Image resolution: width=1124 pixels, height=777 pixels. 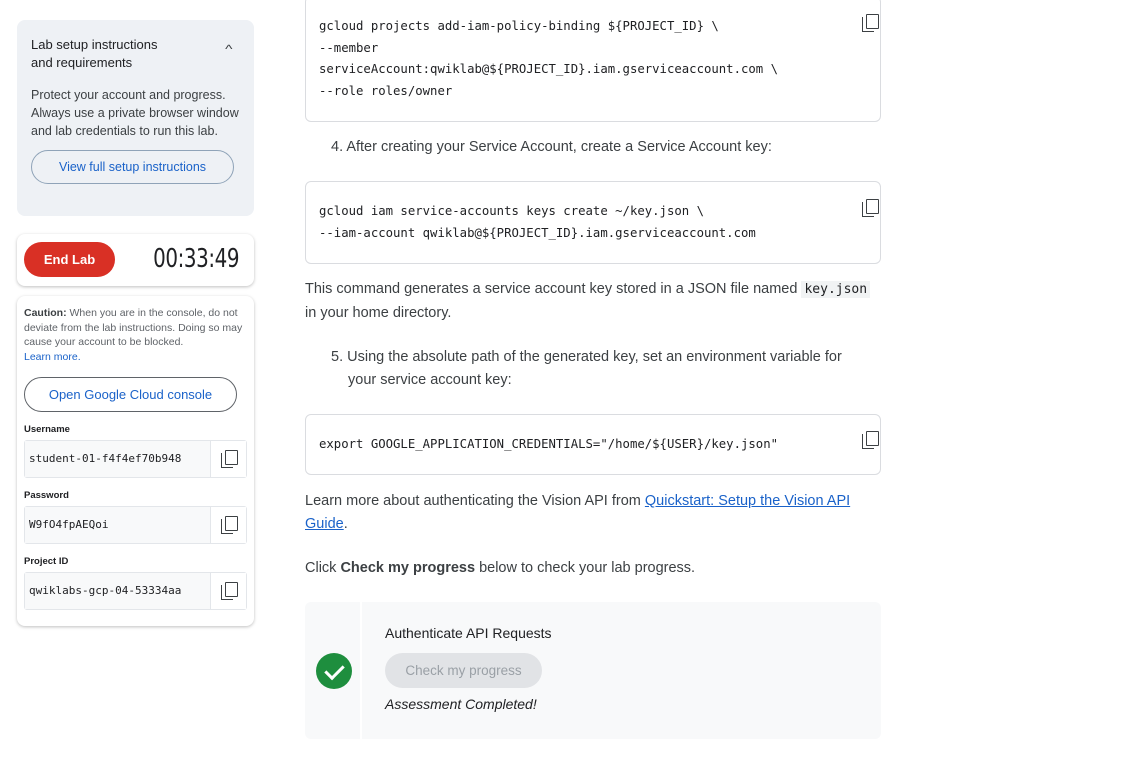 I want to click on quickstart-link-continued: Guide, so click(x=324, y=524).